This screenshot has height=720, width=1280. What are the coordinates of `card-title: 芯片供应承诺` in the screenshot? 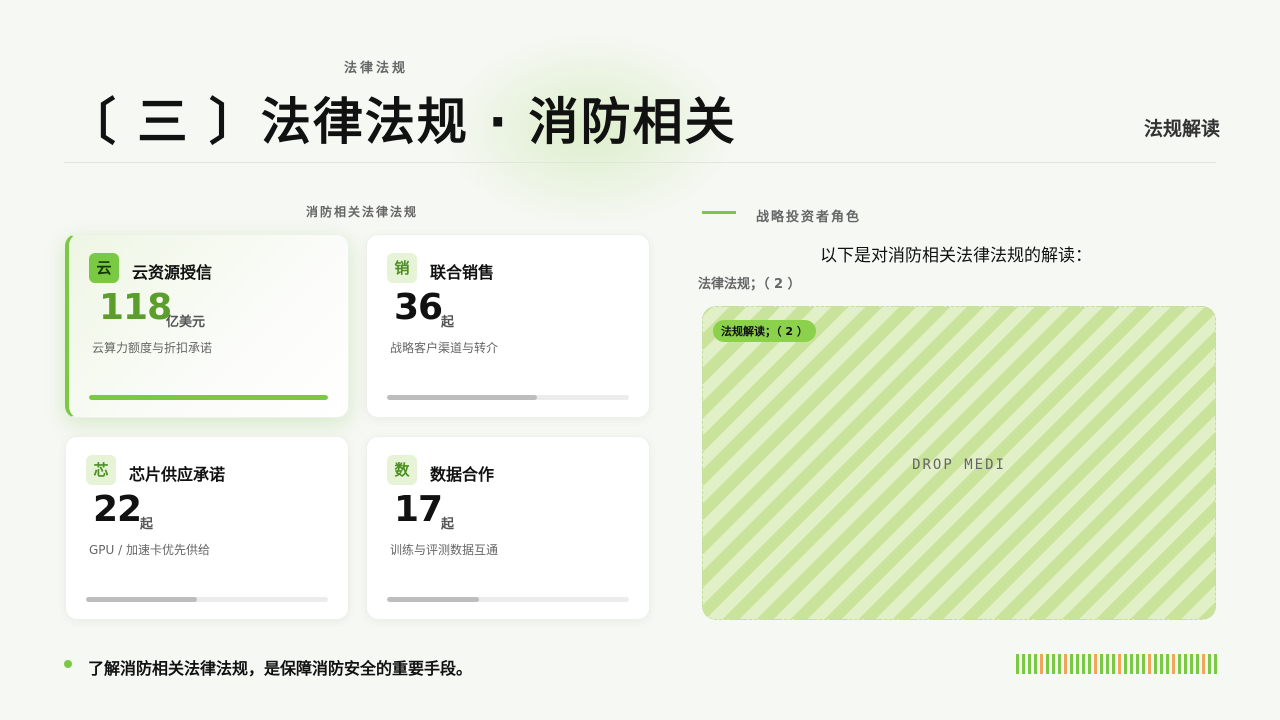 It's located at (177, 474).